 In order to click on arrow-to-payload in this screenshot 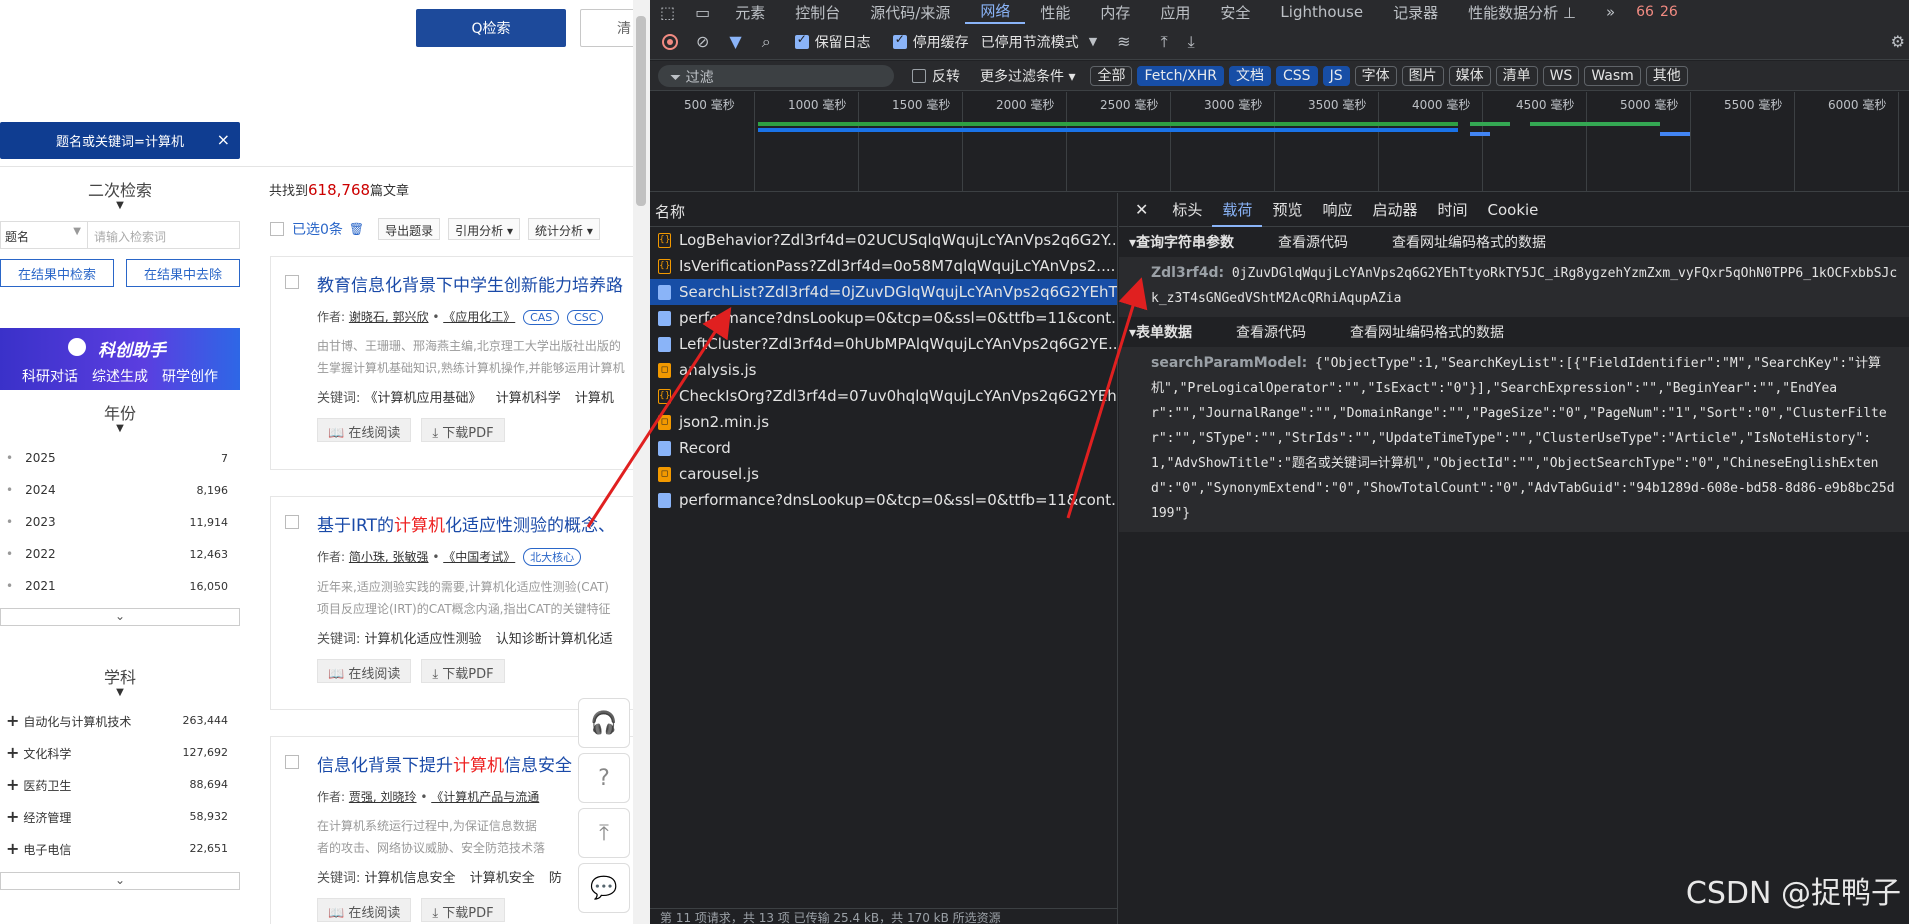, I will do `click(1107, 398)`.